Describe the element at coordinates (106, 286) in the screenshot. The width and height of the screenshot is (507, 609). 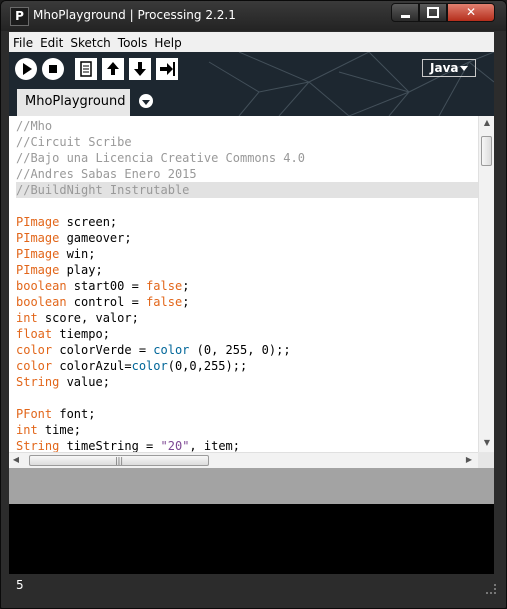
I see `code-token: start00 =` at that location.